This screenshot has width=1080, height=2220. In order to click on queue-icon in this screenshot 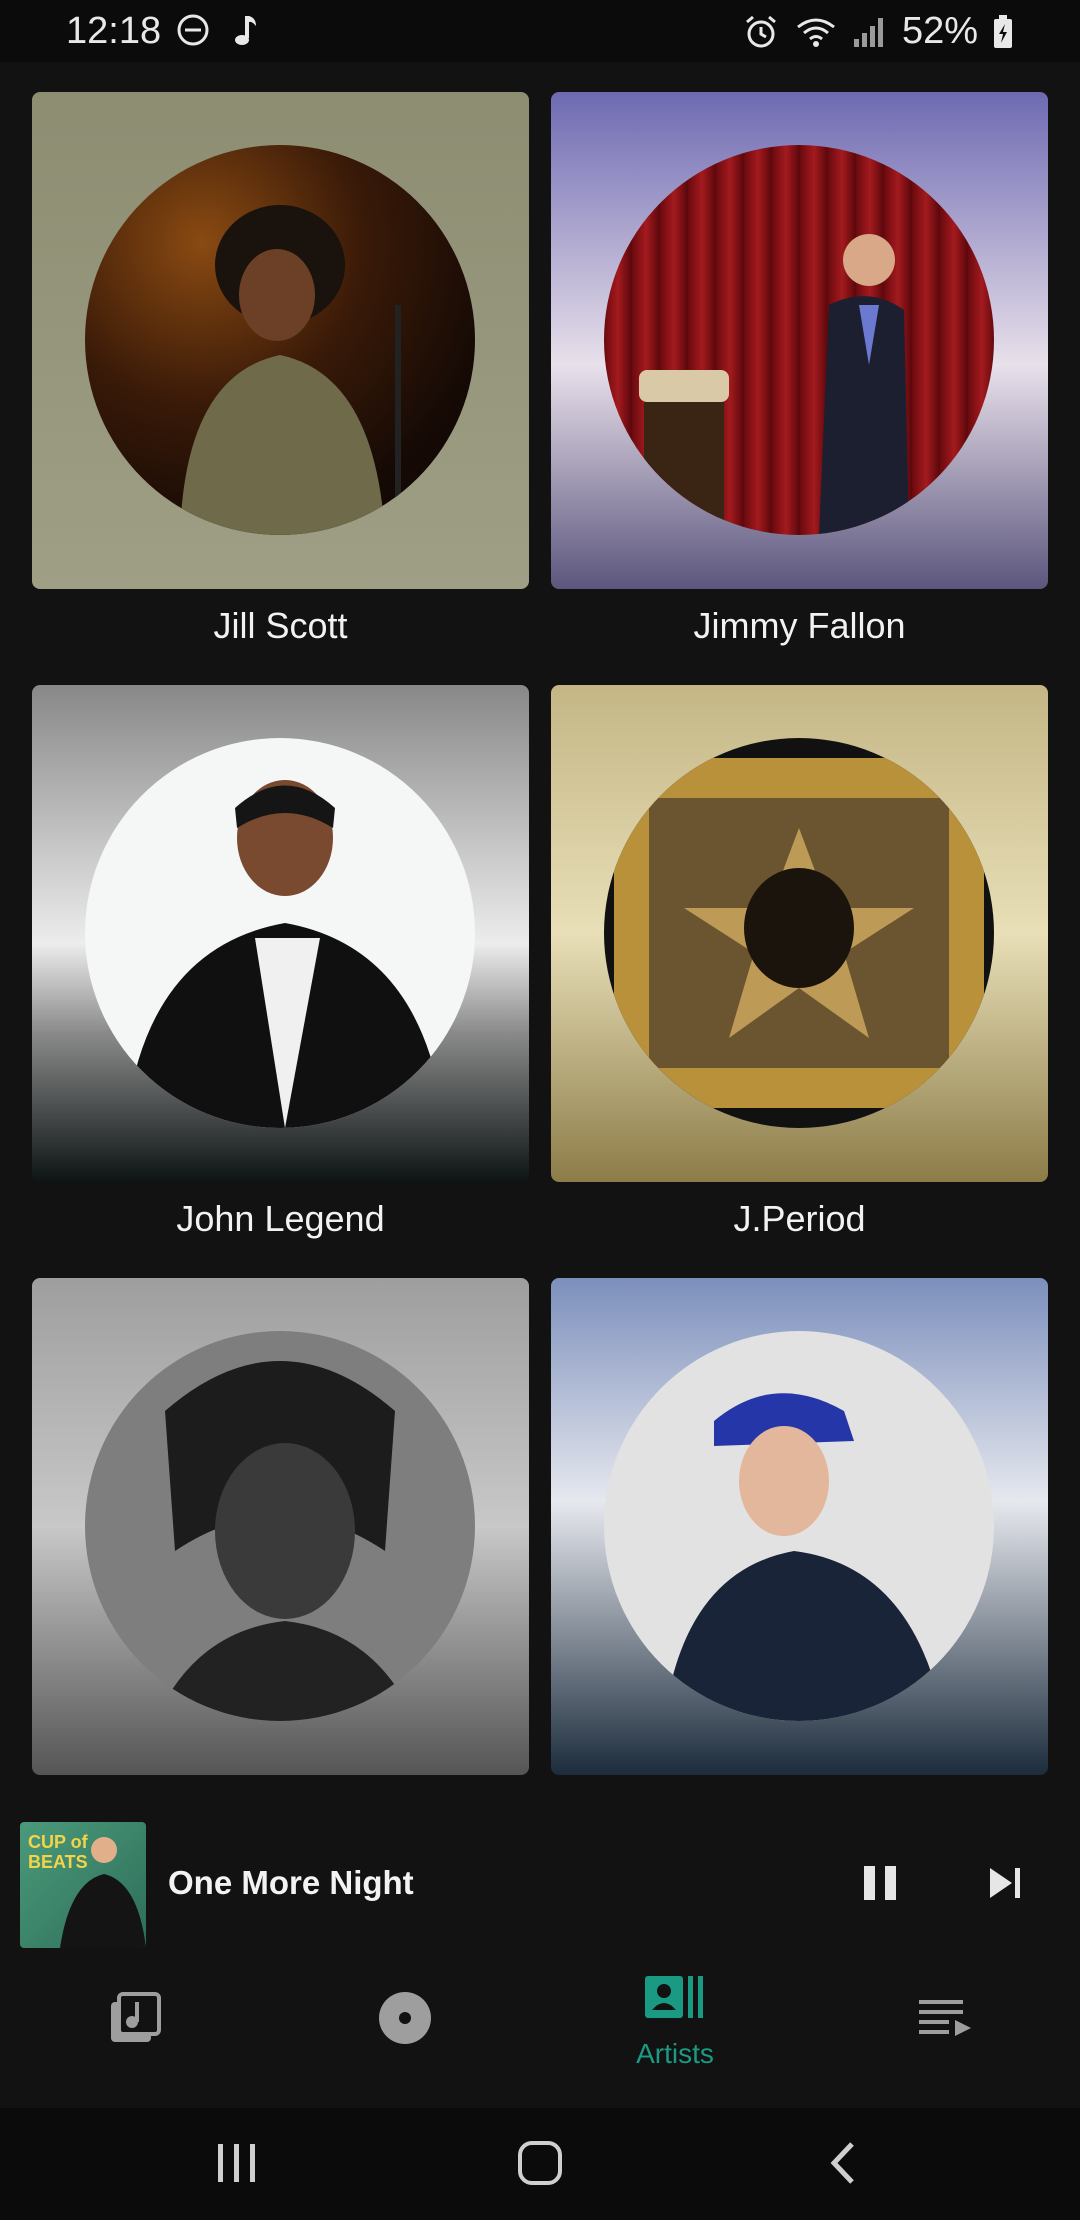, I will do `click(945, 2018)`.